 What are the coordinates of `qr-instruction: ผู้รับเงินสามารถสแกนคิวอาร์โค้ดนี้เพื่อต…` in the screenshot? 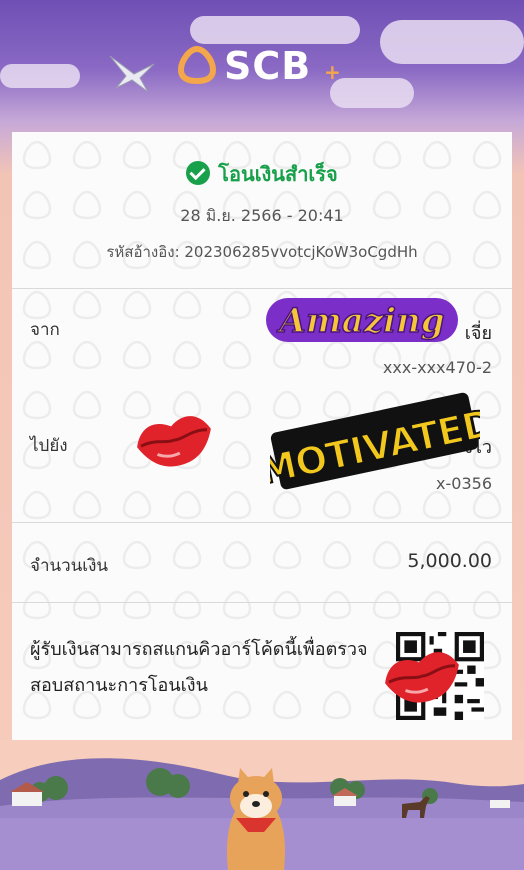 It's located at (199, 667).